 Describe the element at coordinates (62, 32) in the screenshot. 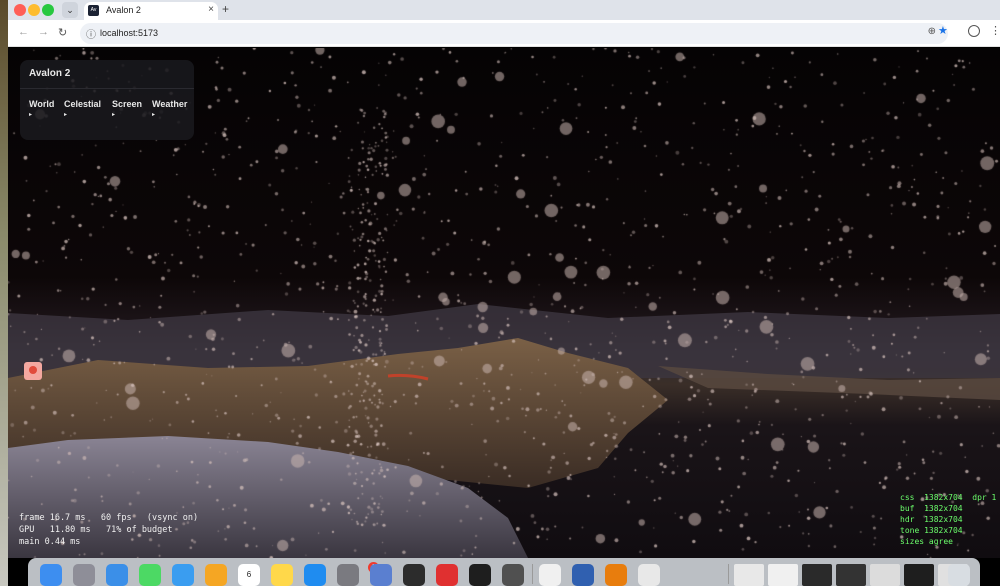

I see `reload-button: ↻` at that location.